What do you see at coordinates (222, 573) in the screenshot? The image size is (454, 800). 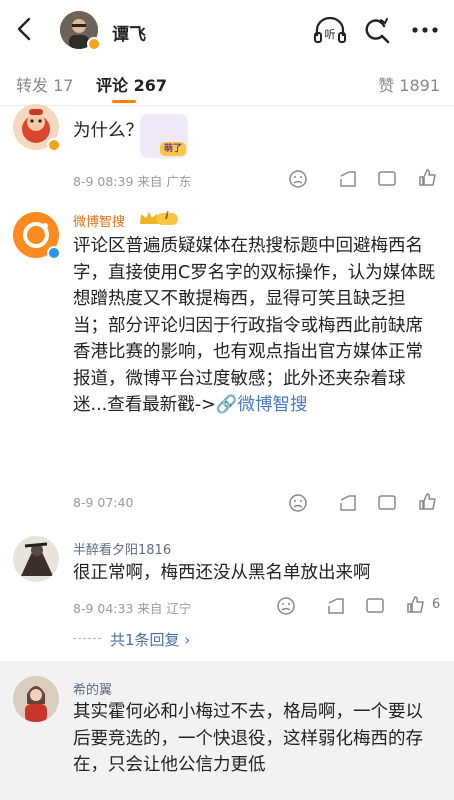 I see `comment-text: 很正常啊，梅西还没从黑名单放出来啊` at bounding box center [222, 573].